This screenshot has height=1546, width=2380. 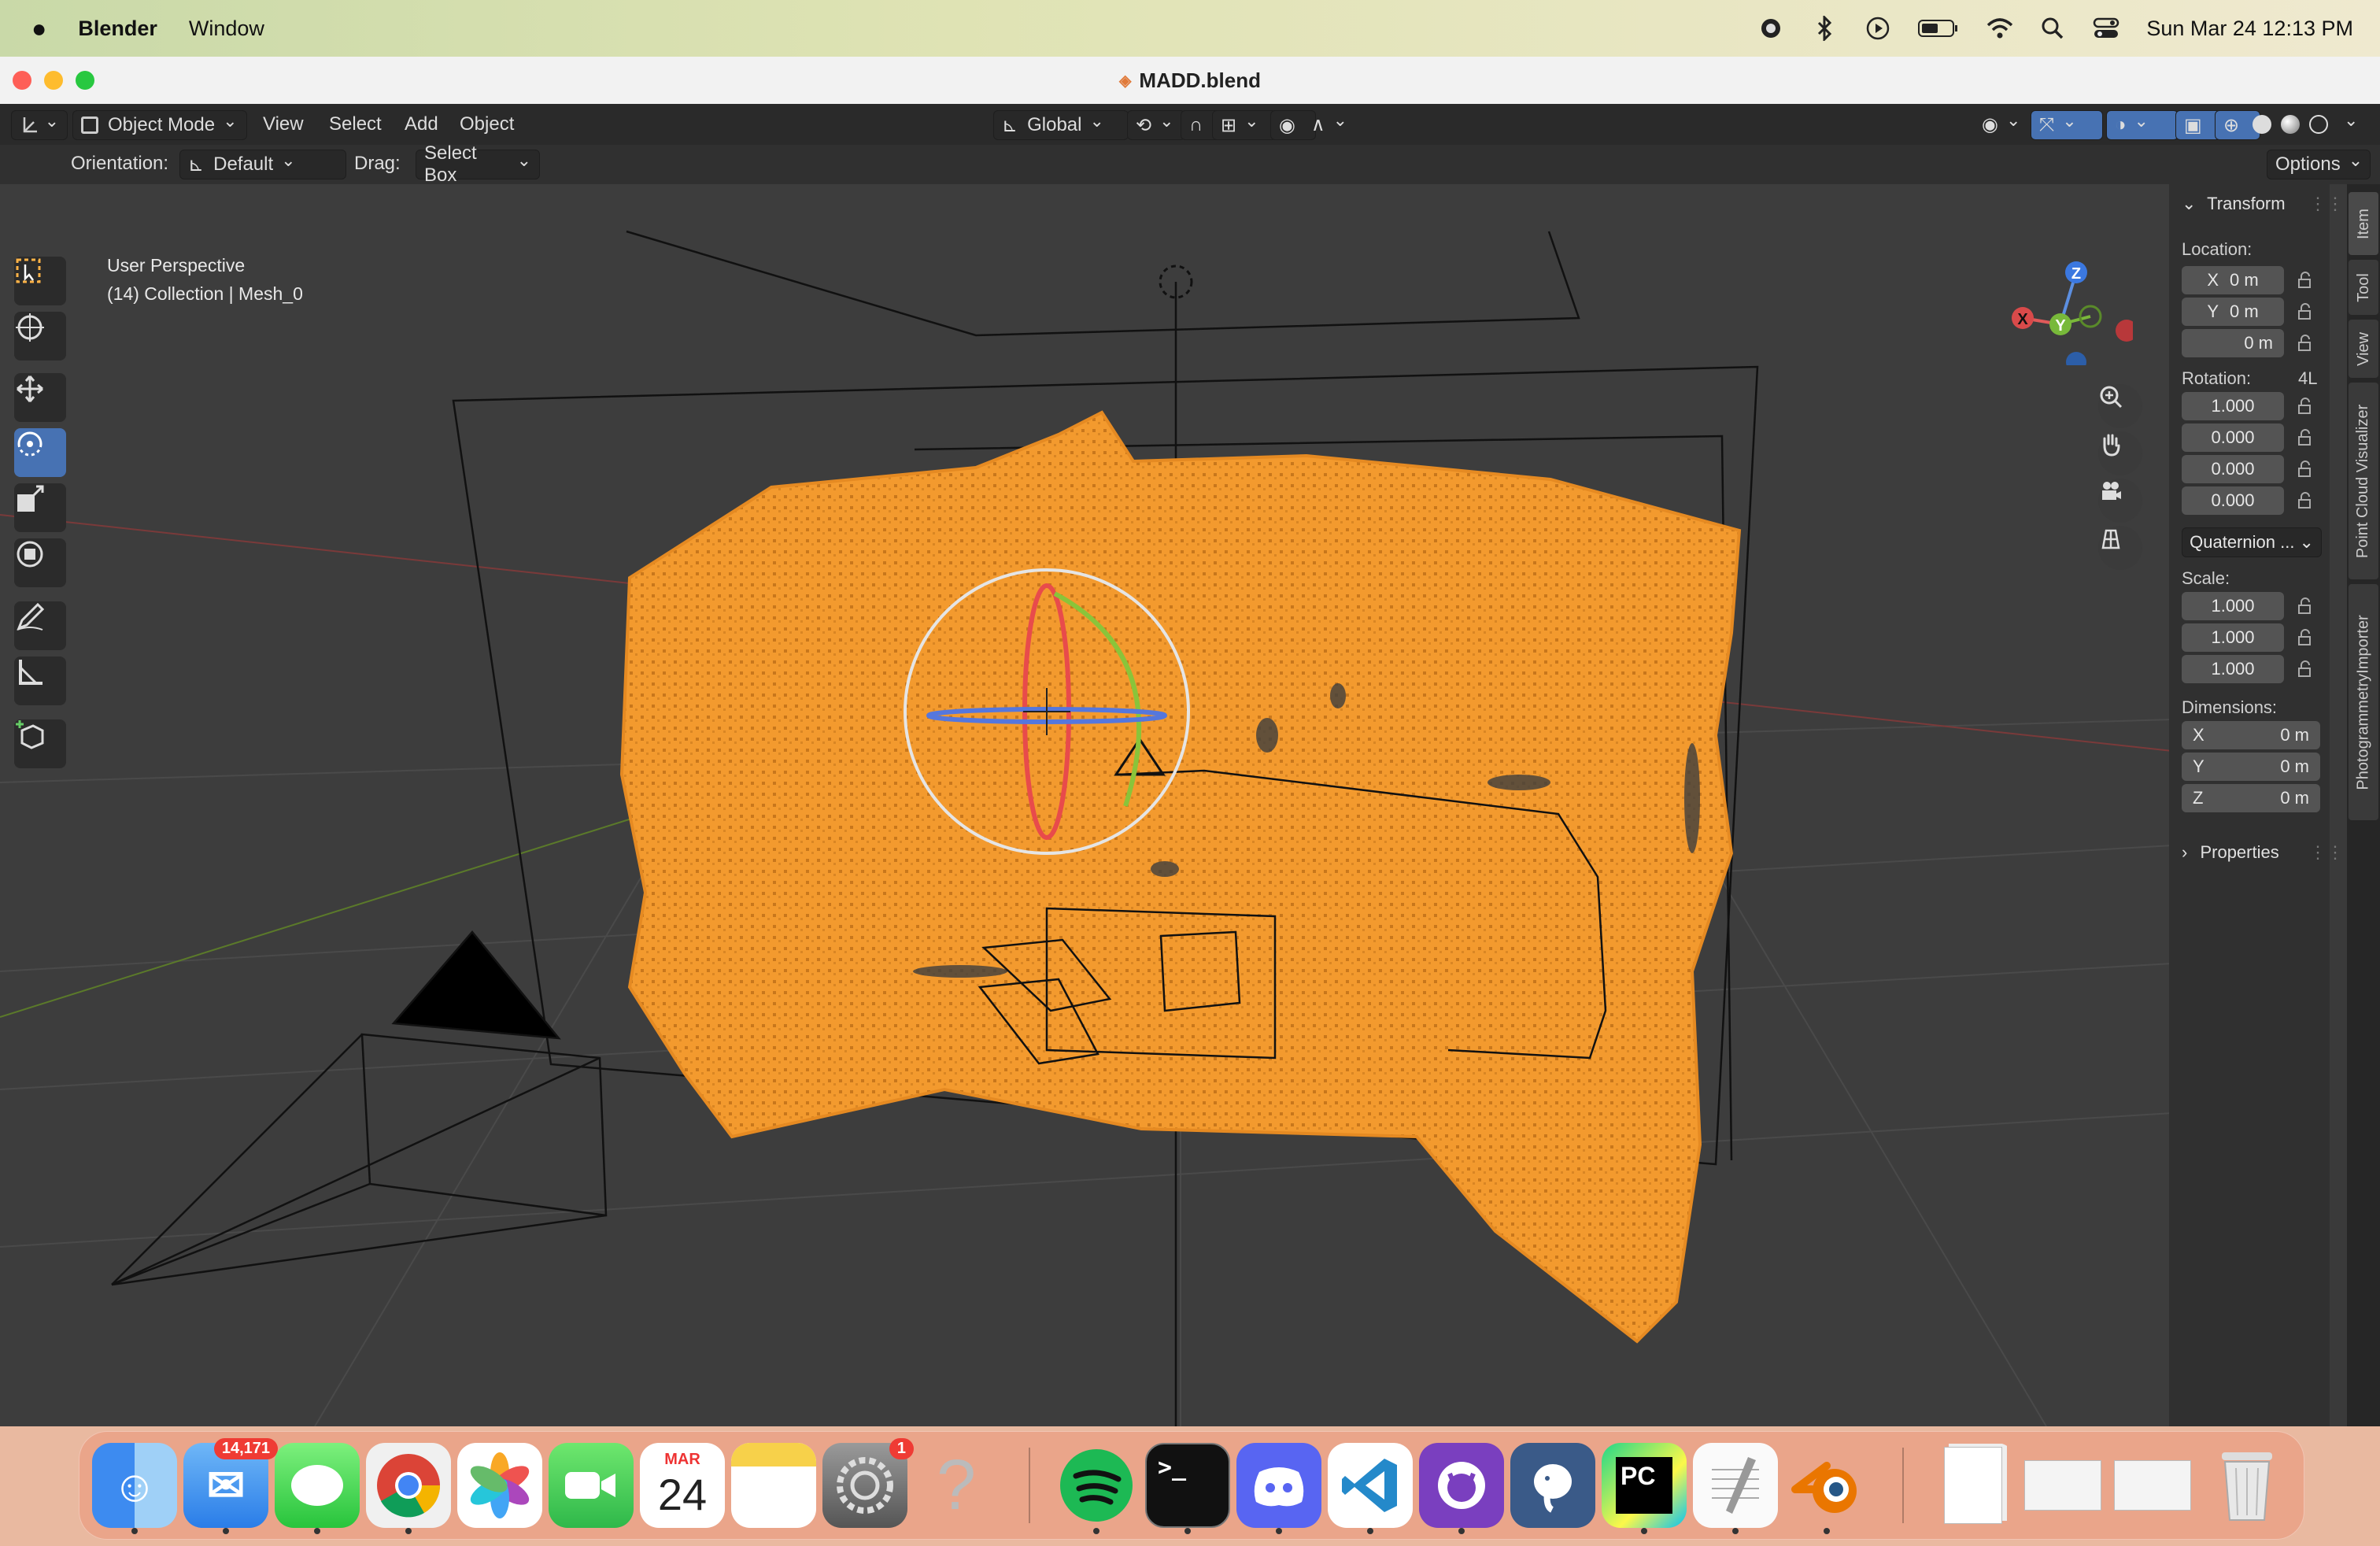 I want to click on location-x-field: X 0 m, so click(x=2233, y=280).